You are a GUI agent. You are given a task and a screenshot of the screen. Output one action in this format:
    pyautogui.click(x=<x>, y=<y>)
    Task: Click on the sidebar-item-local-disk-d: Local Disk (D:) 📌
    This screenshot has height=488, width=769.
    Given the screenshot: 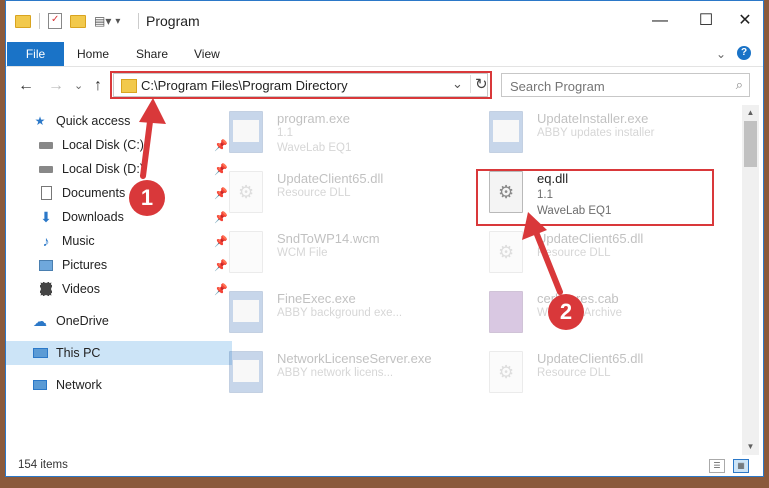 What is the action you would take?
    pyautogui.click(x=122, y=169)
    